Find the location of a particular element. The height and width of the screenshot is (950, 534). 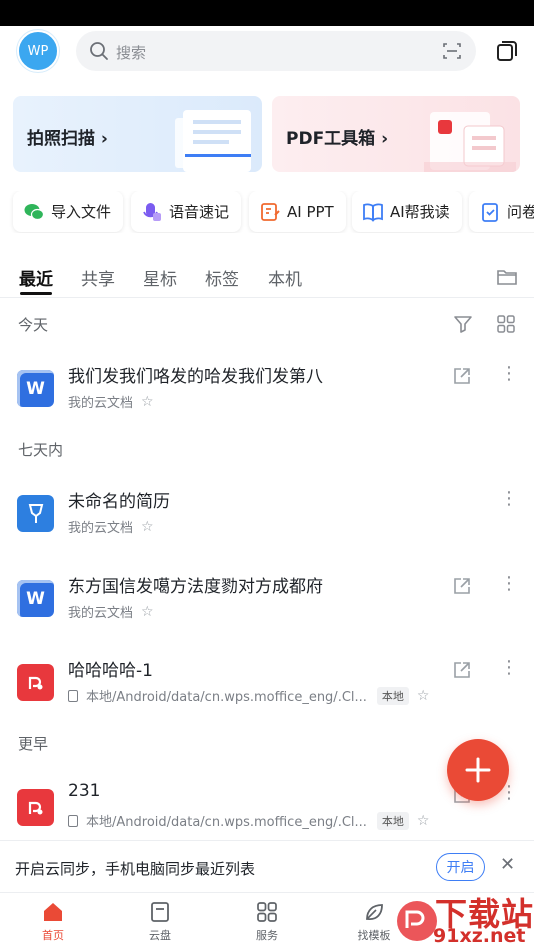

tab-tags: 标签 is located at coordinates (222, 277).